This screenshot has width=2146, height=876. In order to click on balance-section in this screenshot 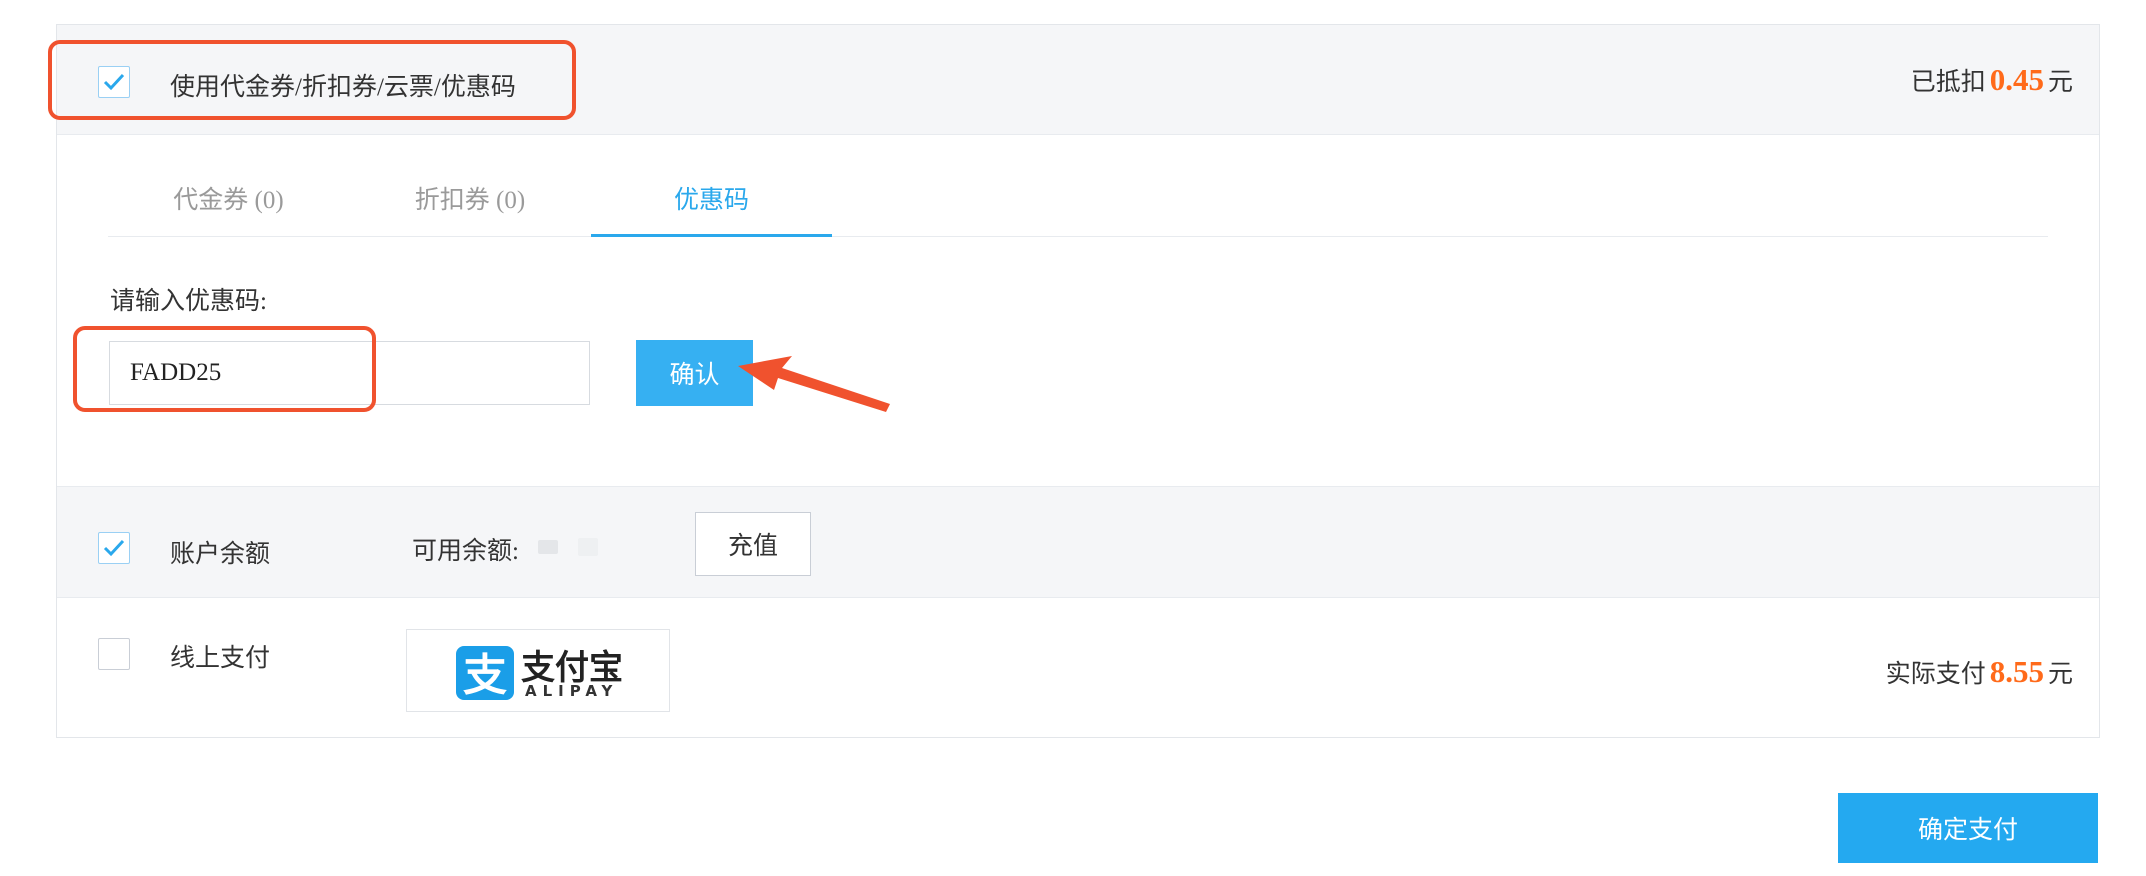, I will do `click(1078, 542)`.